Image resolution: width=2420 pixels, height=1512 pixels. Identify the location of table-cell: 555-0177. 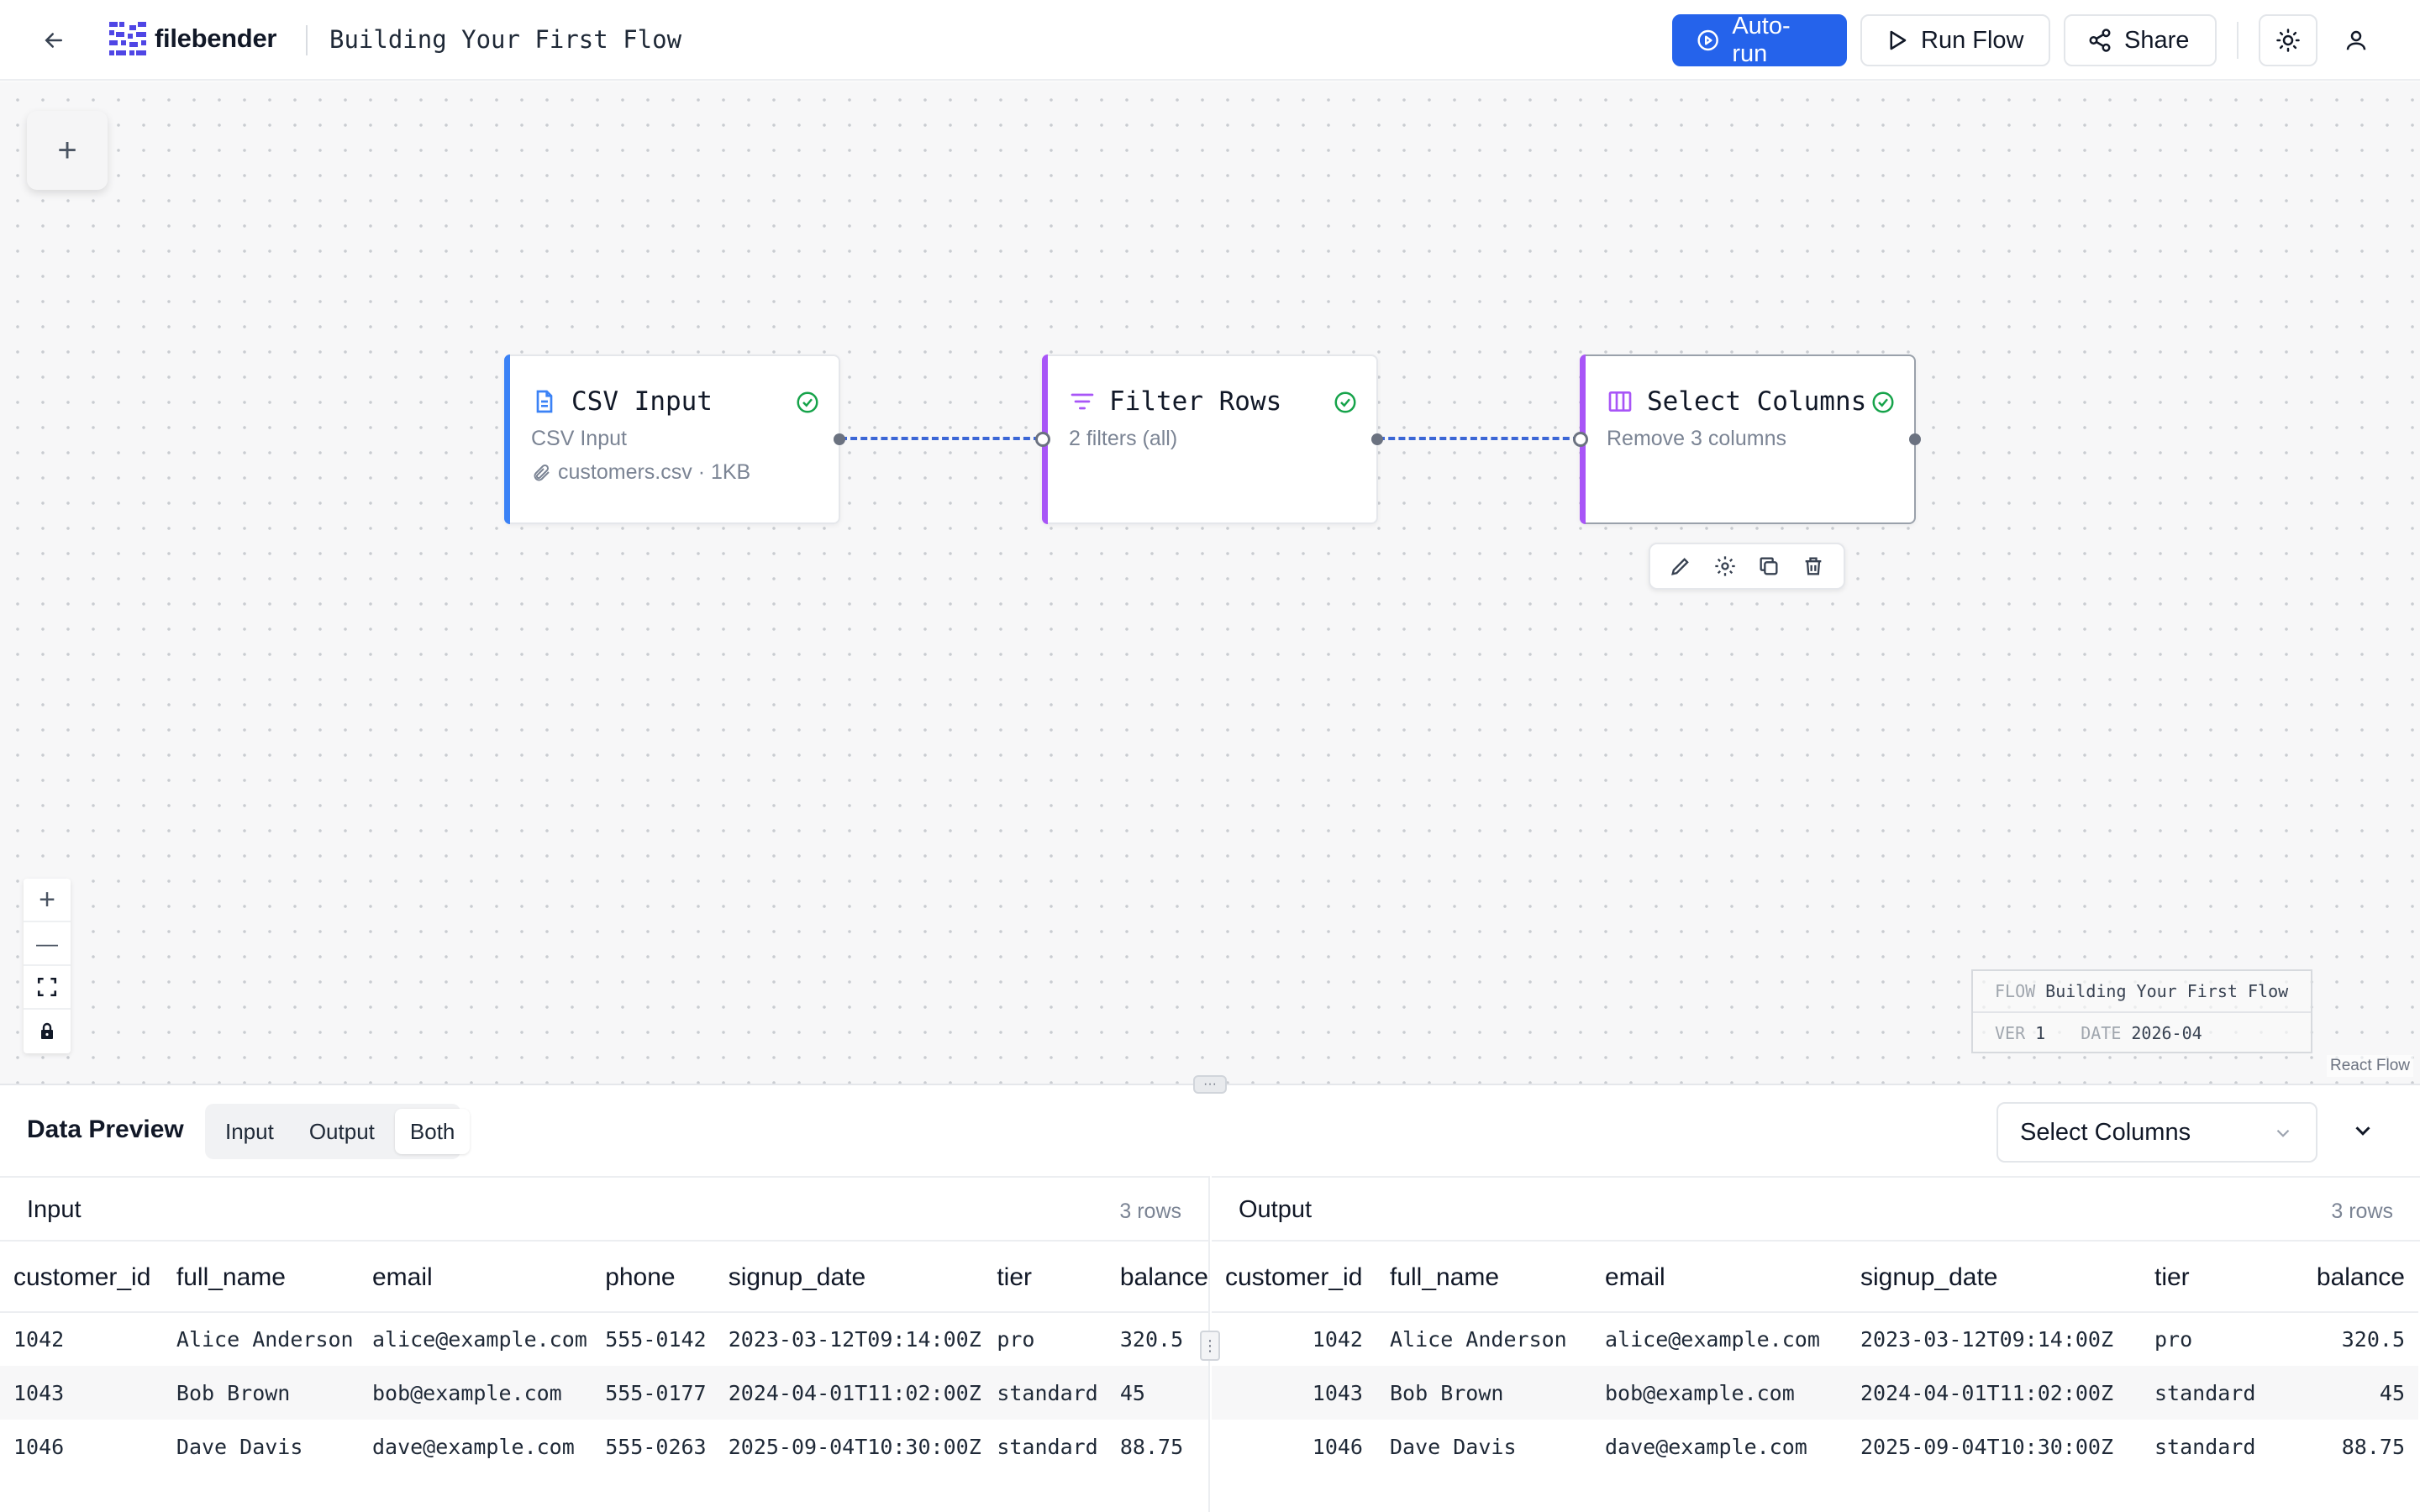
(653, 1393).